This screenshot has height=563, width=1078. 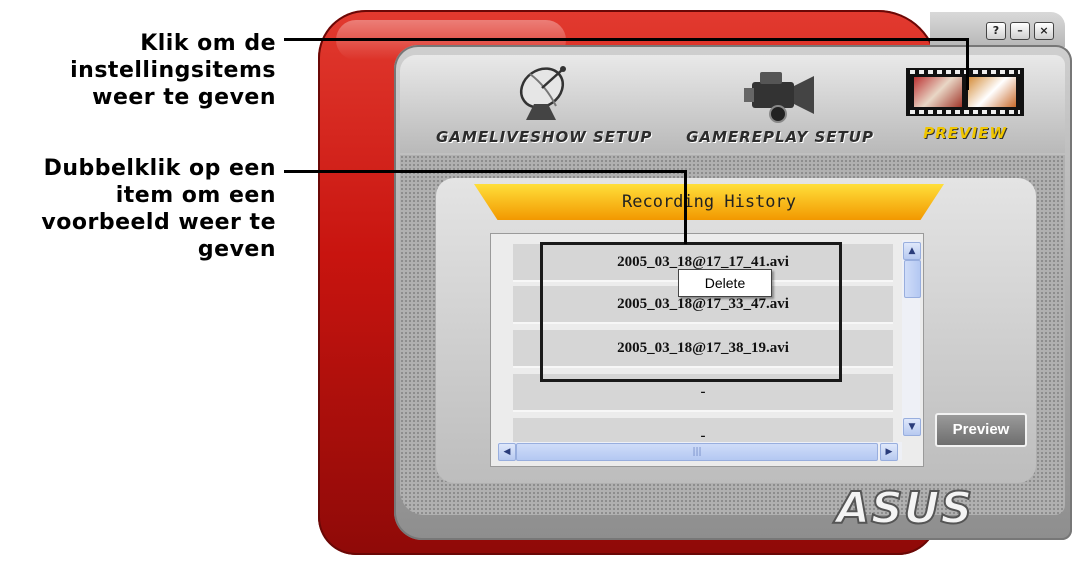 I want to click on liveshow-setup-label: GAMELIVESHOW SETUP, so click(x=544, y=137).